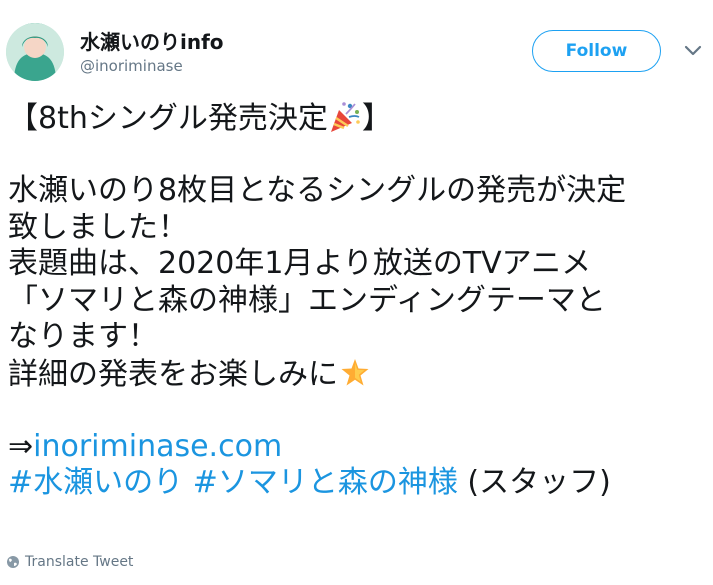 The height and width of the screenshot is (585, 713). Describe the element at coordinates (345, 117) in the screenshot. I see `party-popper-icon` at that location.